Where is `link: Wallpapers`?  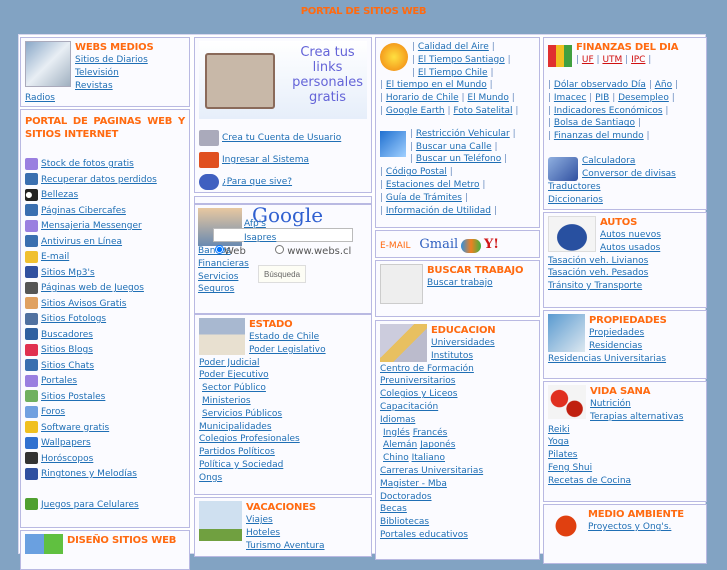
link: Wallpapers is located at coordinates (66, 443).